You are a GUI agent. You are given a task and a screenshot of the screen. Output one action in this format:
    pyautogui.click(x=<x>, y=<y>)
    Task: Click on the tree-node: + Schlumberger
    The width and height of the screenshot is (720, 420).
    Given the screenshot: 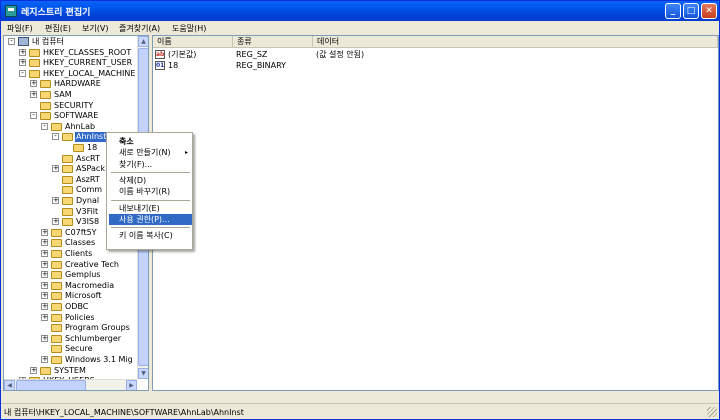 What is the action you would take?
    pyautogui.click(x=70, y=339)
    